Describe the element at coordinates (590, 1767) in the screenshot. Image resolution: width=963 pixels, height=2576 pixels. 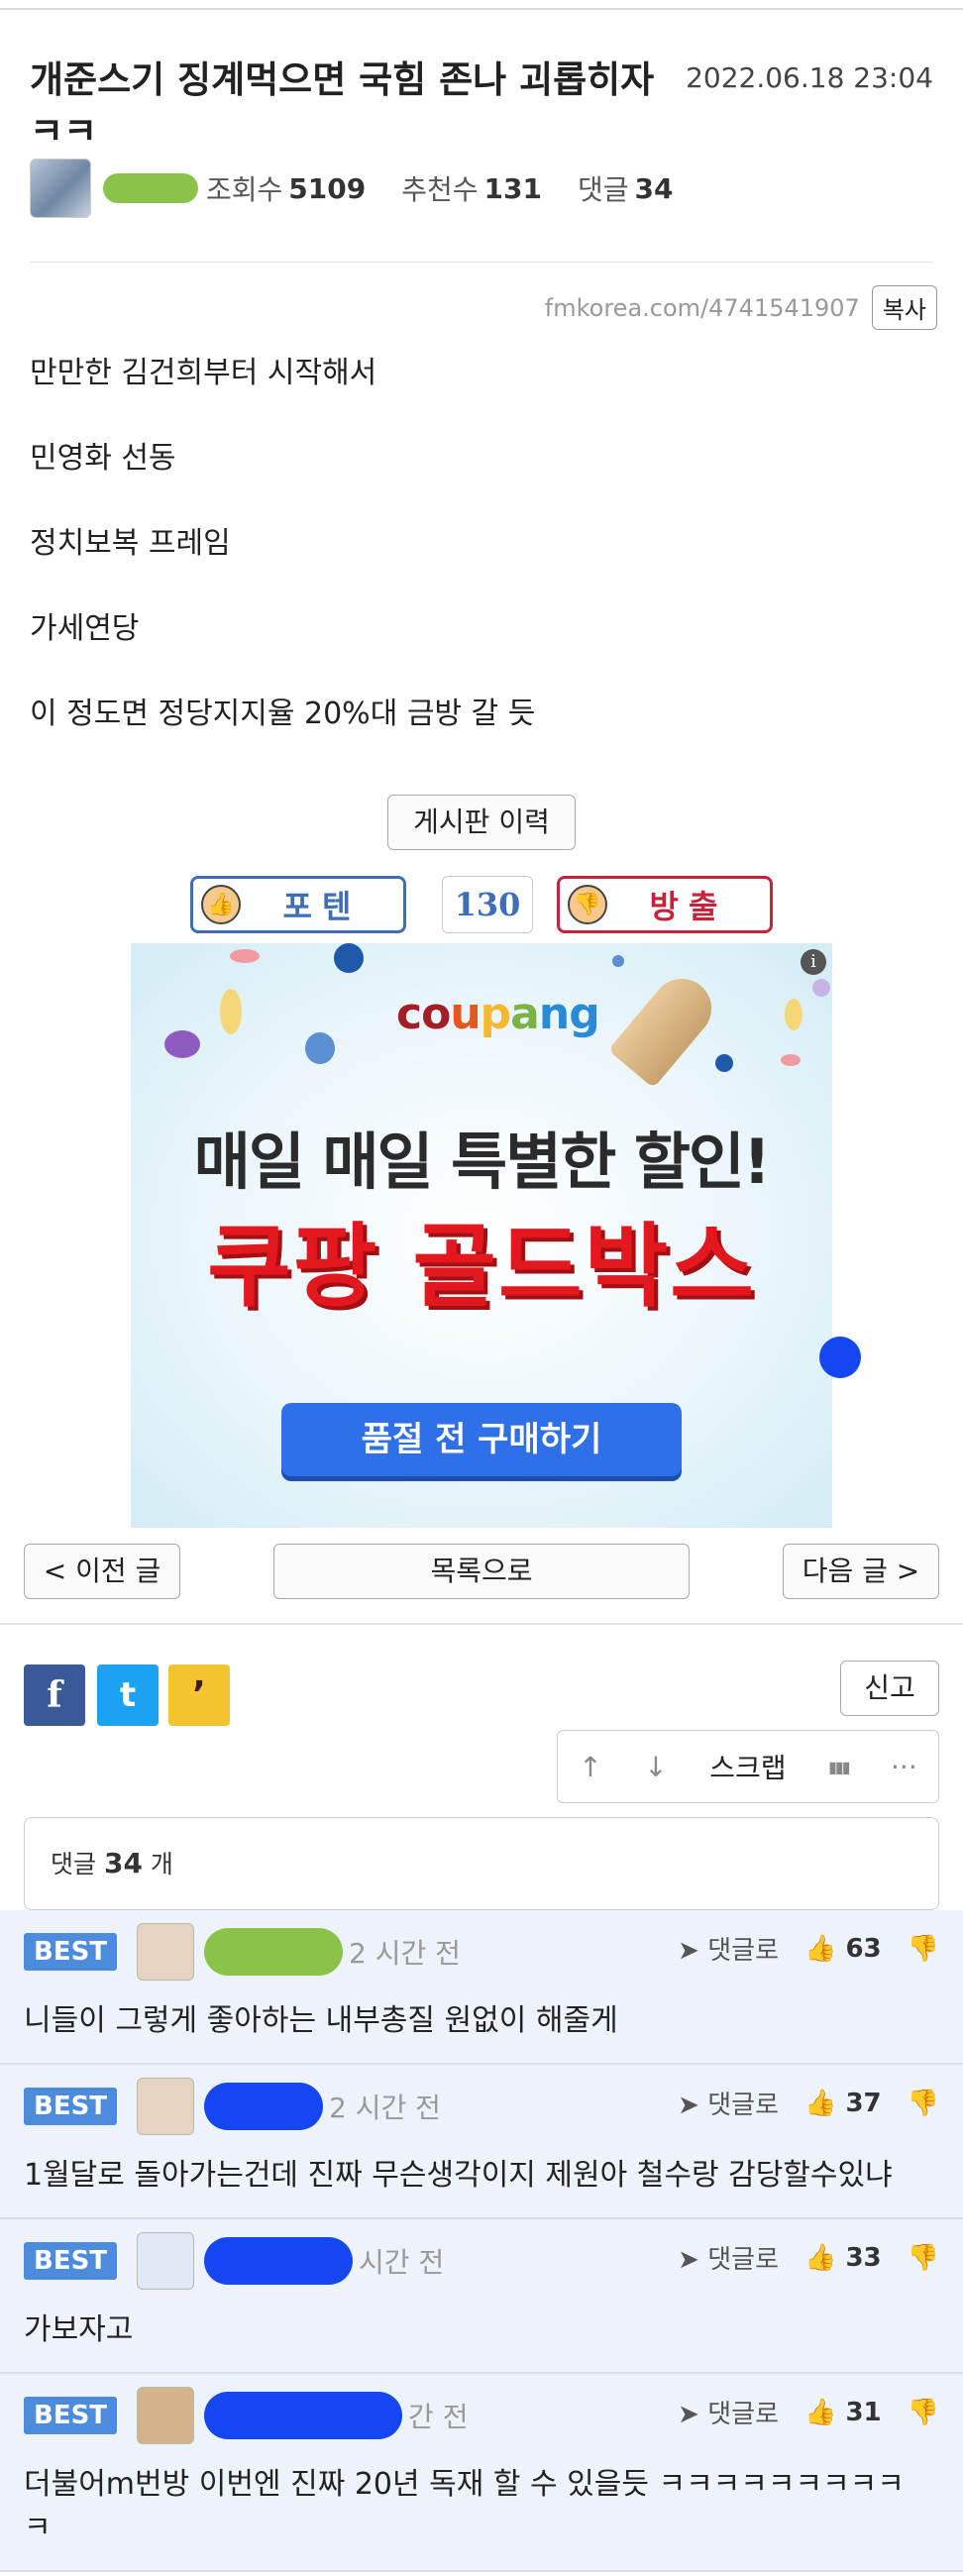
I see `arrow-up-icon: ↑` at that location.